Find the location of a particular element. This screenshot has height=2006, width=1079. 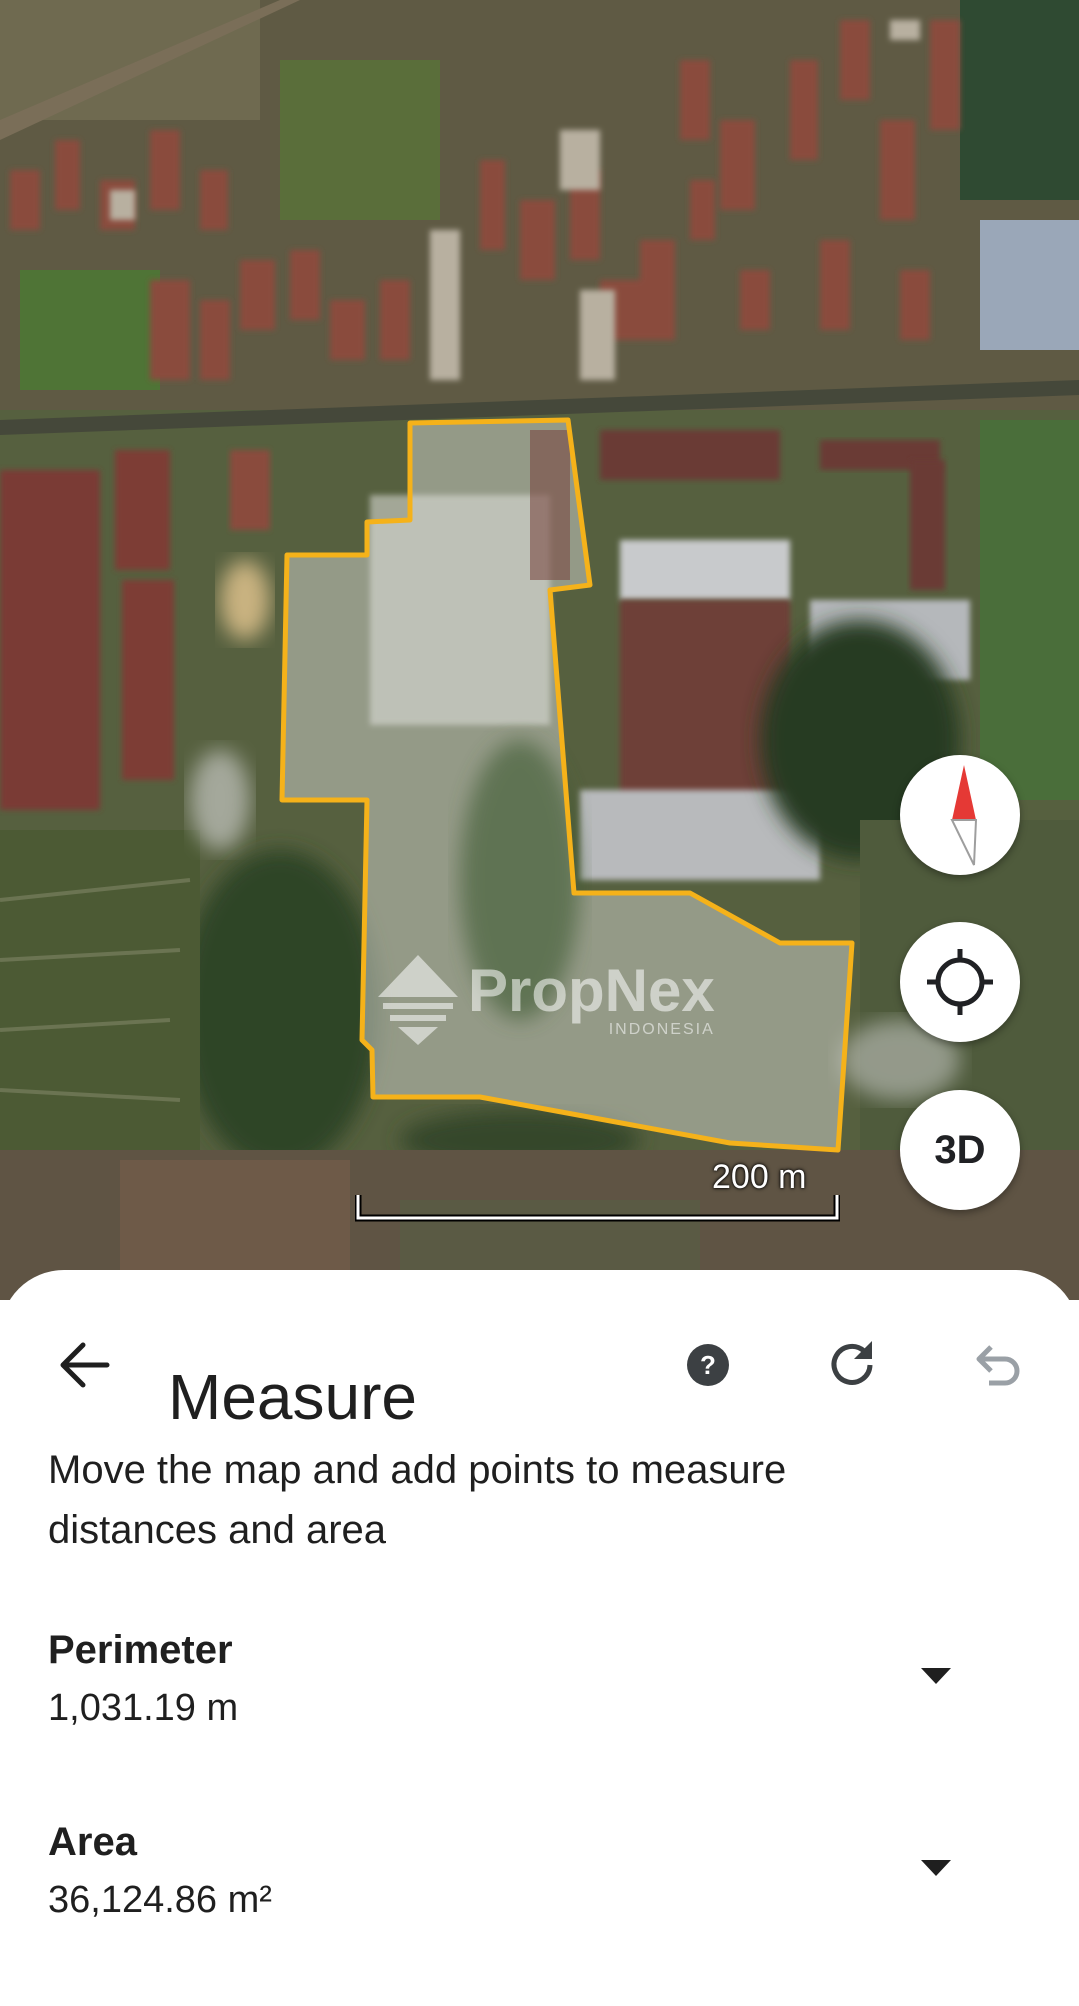

perimeter-label: Perimeter is located at coordinates (140, 1650).